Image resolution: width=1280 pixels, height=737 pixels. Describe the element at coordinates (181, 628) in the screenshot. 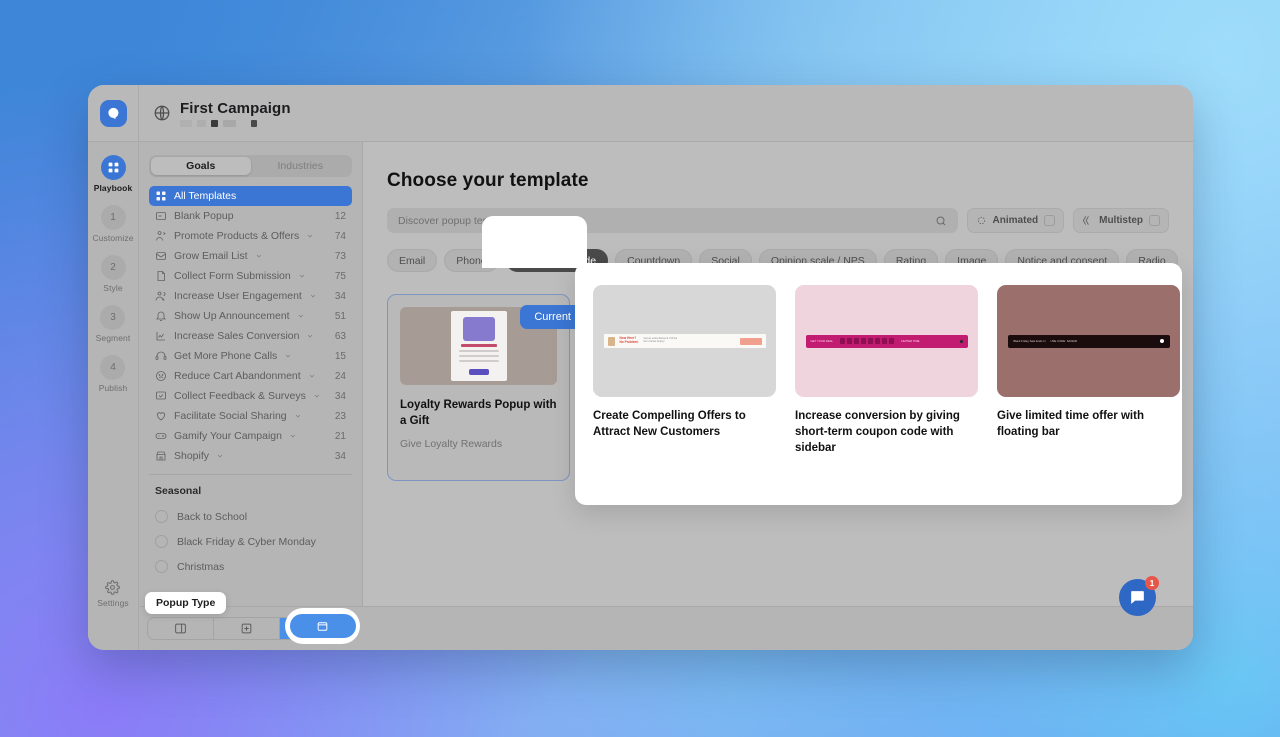

I see `popup-type-sidebar-button` at that location.